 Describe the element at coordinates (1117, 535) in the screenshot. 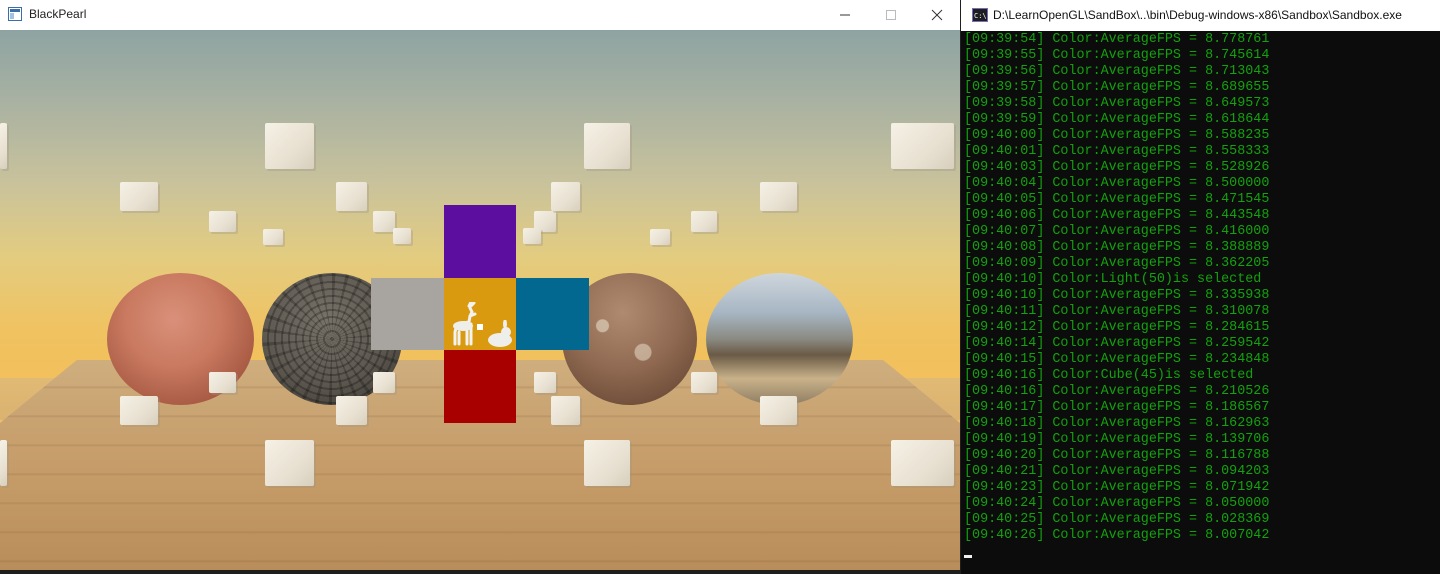

I see `console-log-line: [09:40:26] Color:AverageFPS = 8.007042` at that location.